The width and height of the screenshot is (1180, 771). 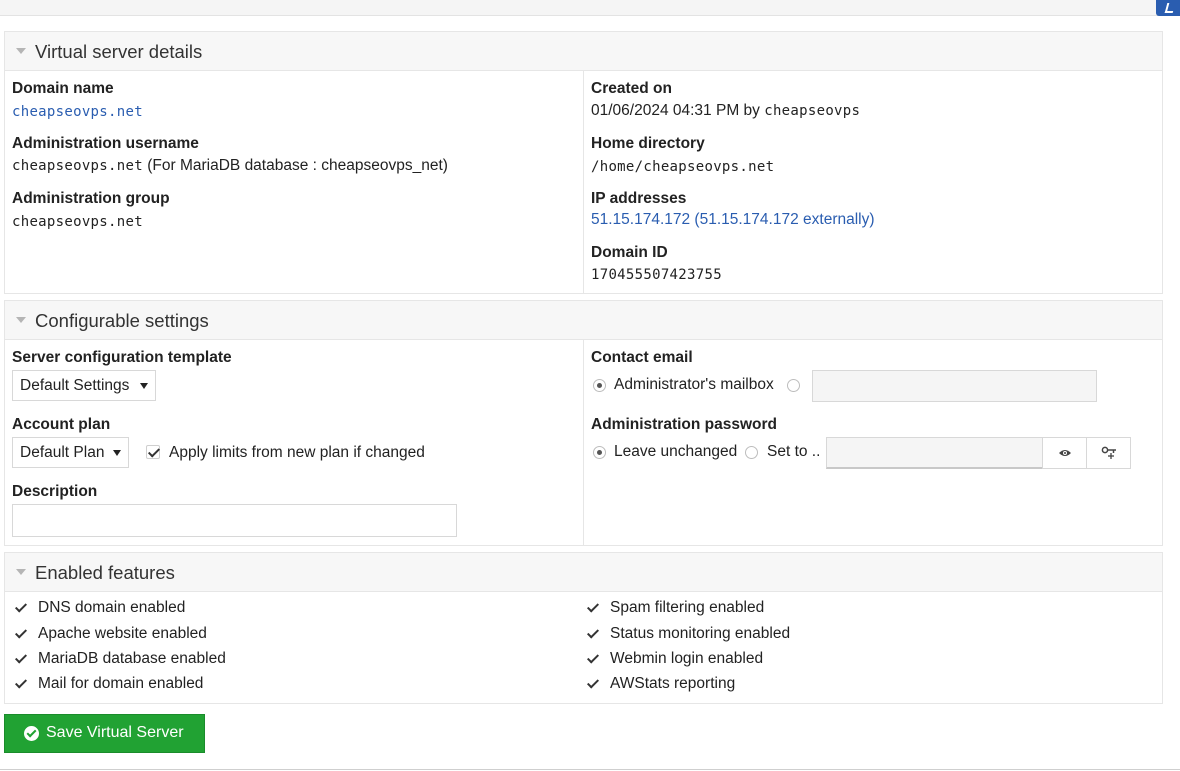 What do you see at coordinates (583, 572) in the screenshot?
I see `panel-header: Enabled features` at bounding box center [583, 572].